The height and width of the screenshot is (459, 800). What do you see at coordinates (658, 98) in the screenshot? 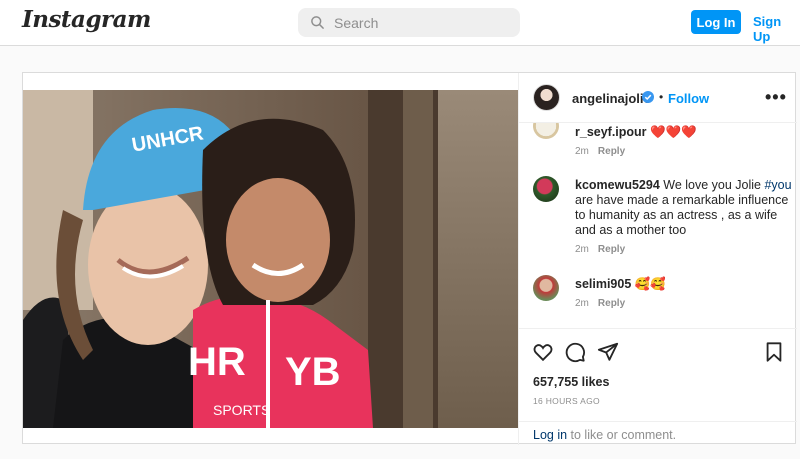
I see `post-header: angelinajolie • Follow •••` at bounding box center [658, 98].